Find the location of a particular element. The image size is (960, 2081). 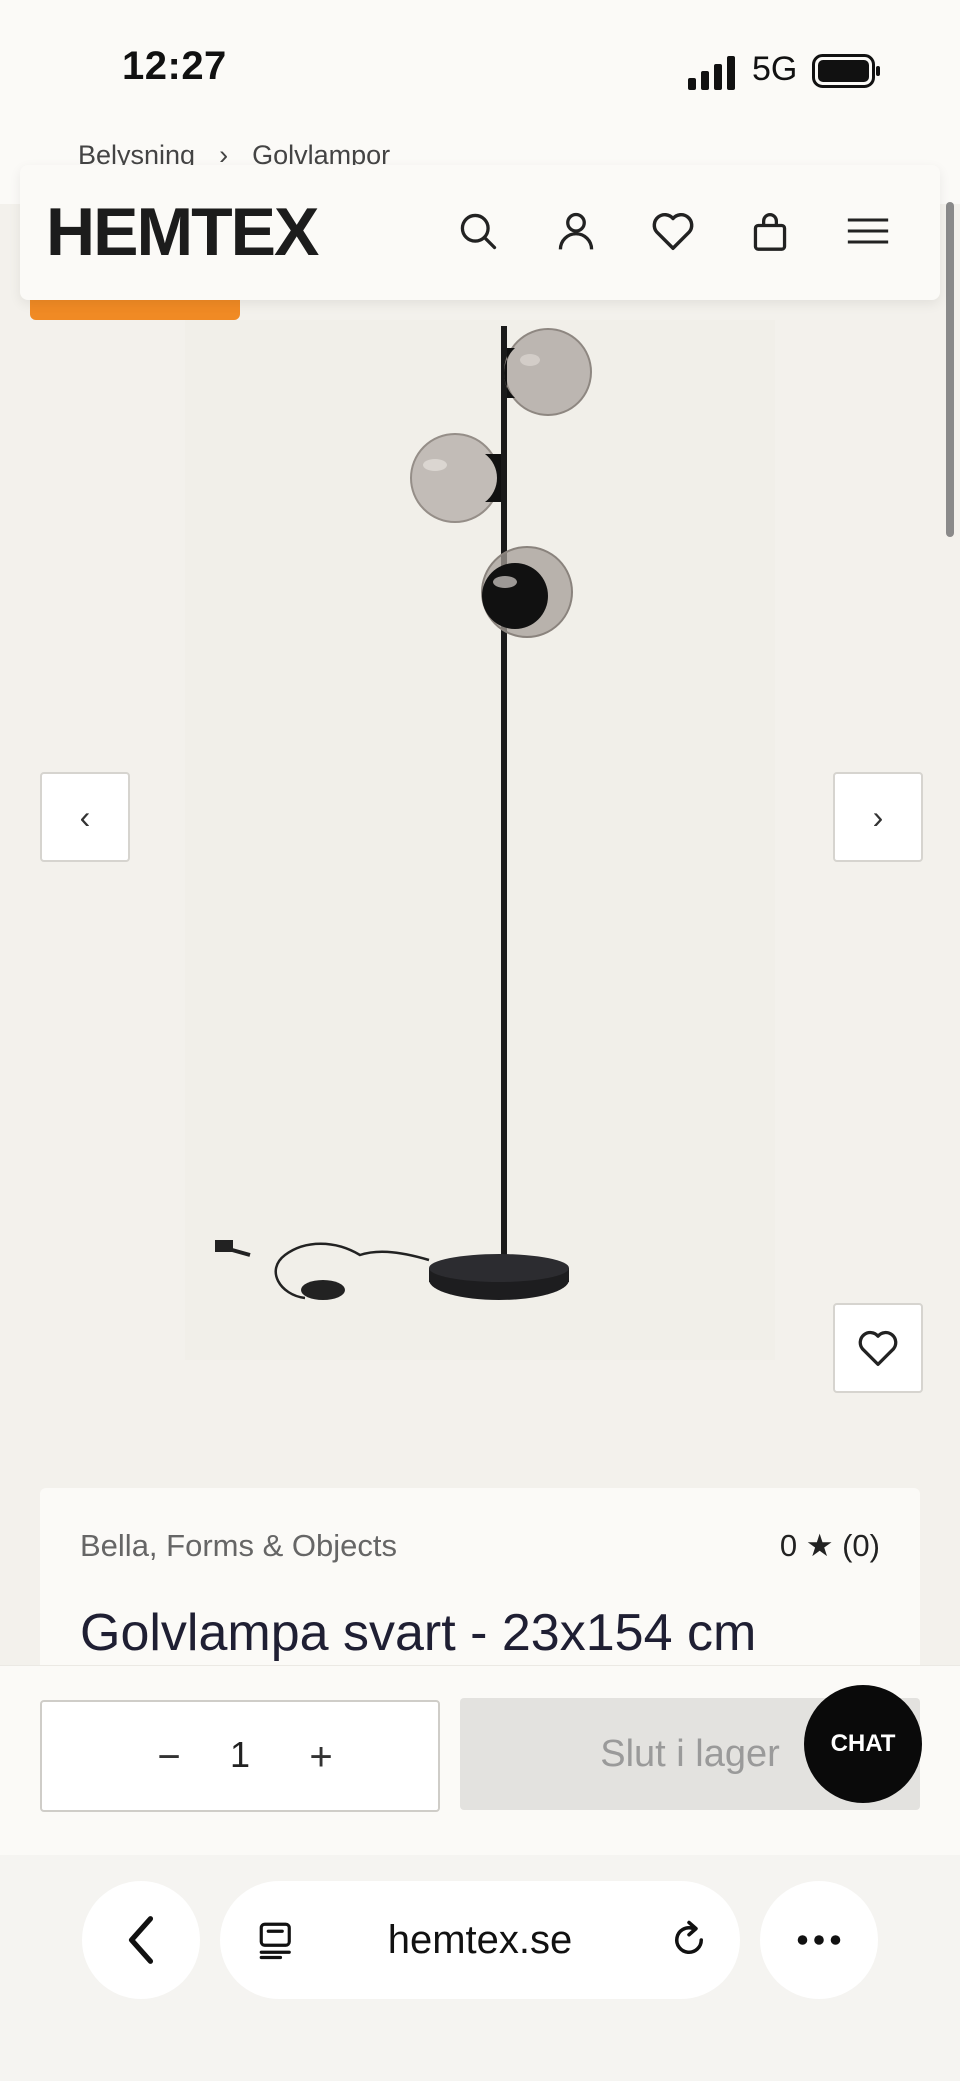

plus-icon: + is located at coordinates (321, 1756).